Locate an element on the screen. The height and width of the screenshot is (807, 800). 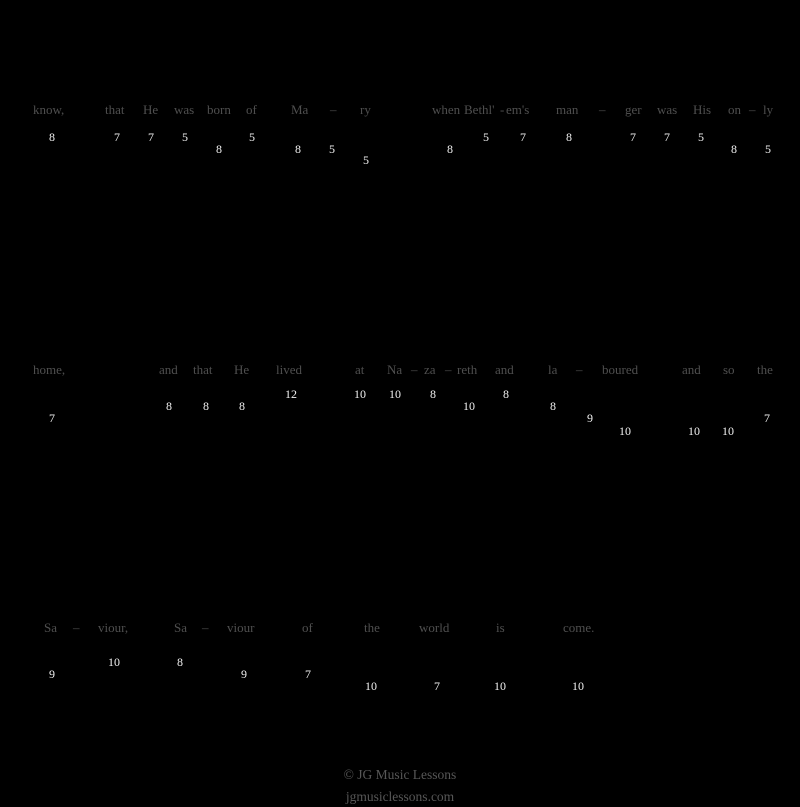
lyric-syllable: Na is located at coordinates (395, 369).